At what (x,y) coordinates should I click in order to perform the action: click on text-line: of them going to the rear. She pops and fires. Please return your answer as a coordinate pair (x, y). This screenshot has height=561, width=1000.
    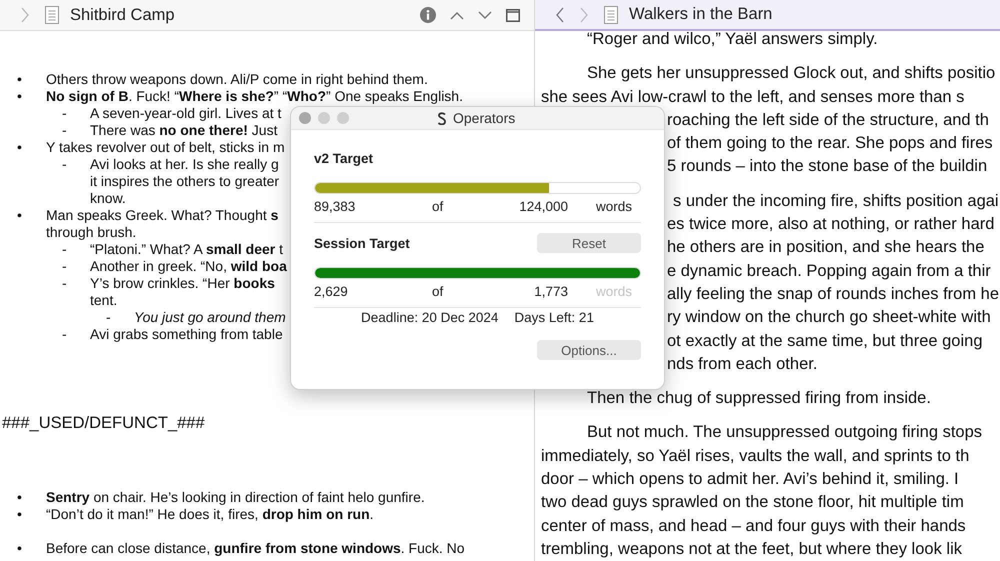
    Looking at the image, I should click on (830, 143).